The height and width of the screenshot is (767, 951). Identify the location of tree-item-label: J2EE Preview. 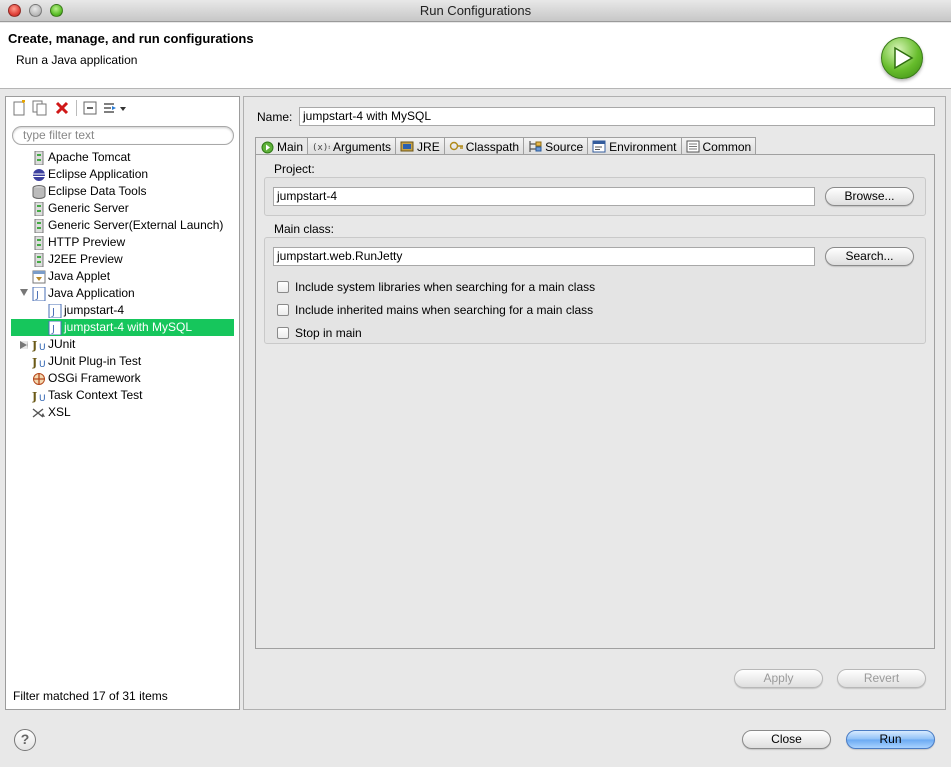
(85, 259).